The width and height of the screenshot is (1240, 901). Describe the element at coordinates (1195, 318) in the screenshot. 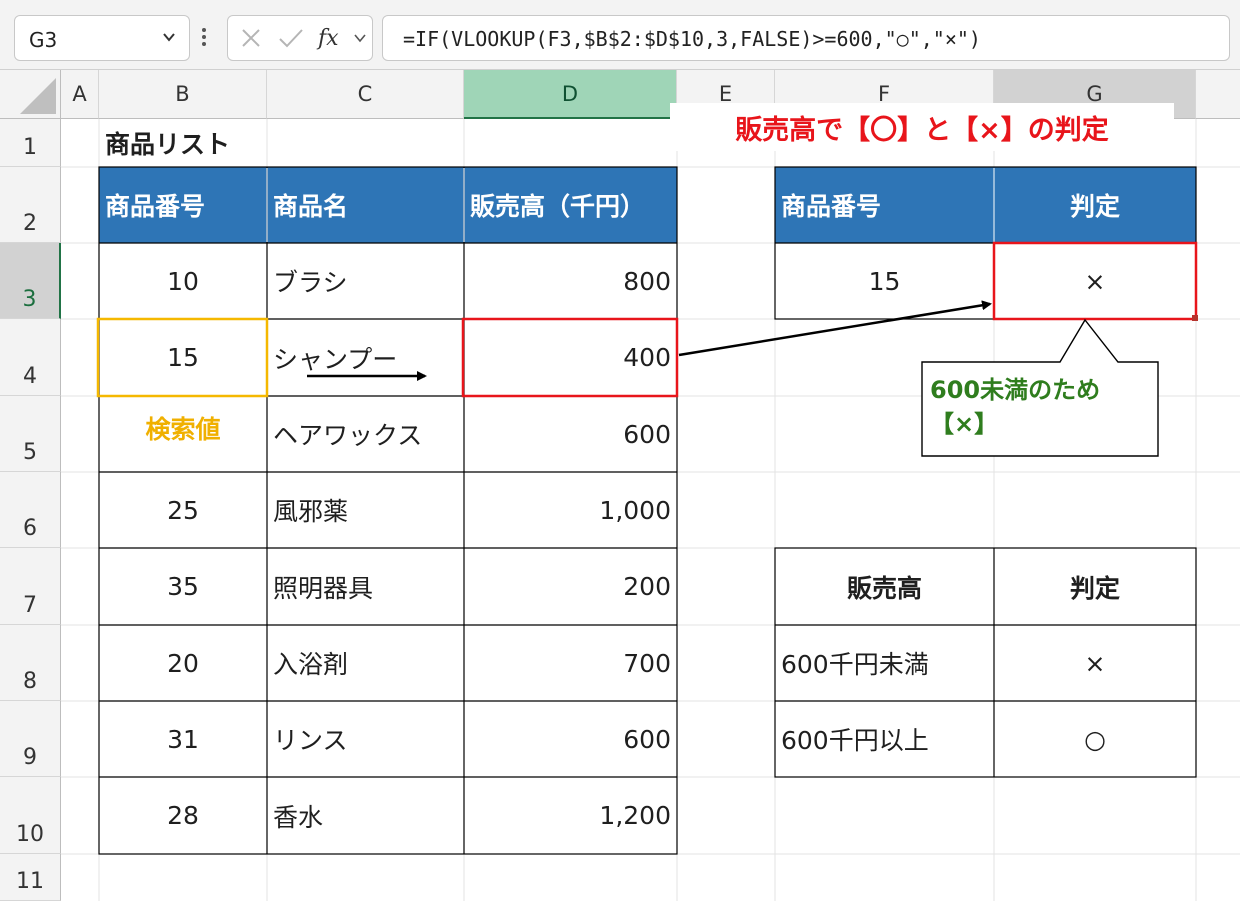

I see `fill-handle` at that location.